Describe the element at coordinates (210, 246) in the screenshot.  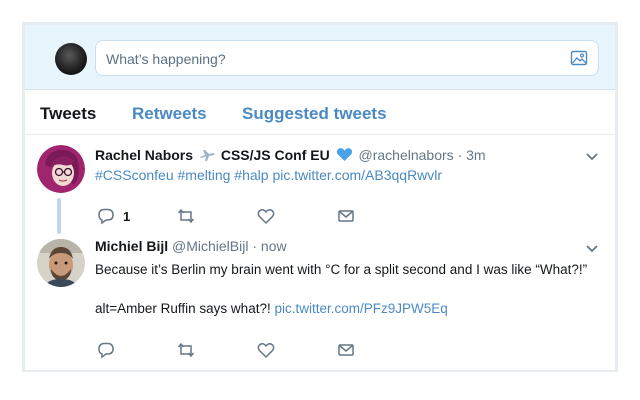
I see `author-handle: @MichielBijl` at that location.